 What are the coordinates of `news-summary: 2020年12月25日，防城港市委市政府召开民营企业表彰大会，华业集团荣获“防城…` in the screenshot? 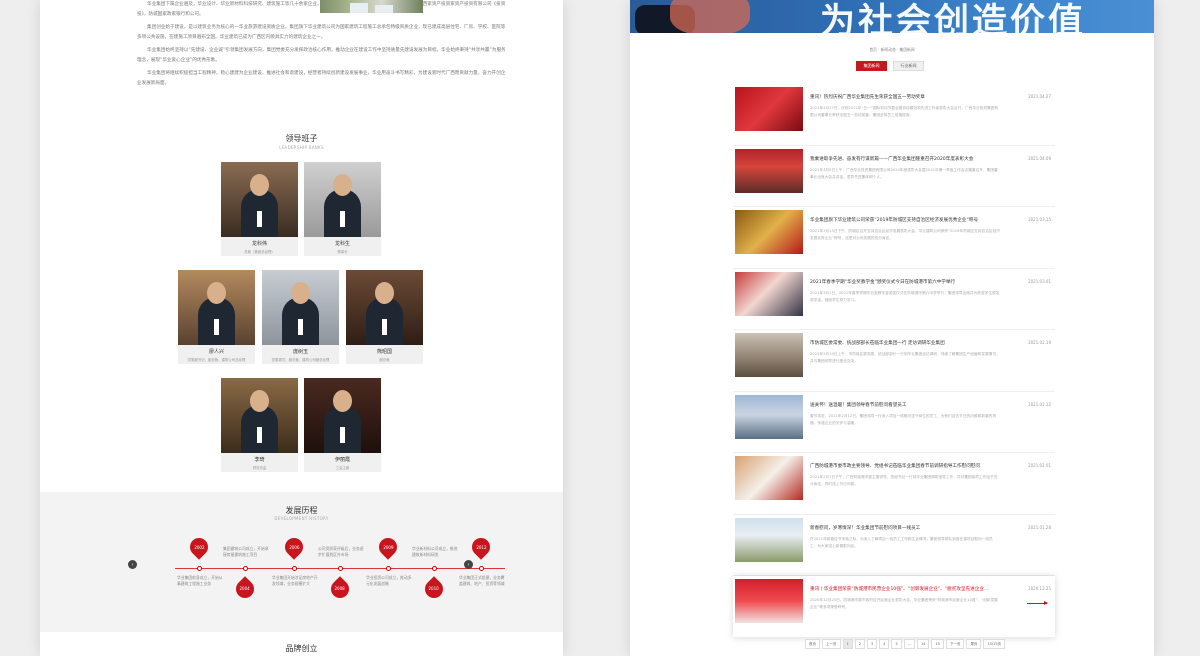 It's located at (904, 603).